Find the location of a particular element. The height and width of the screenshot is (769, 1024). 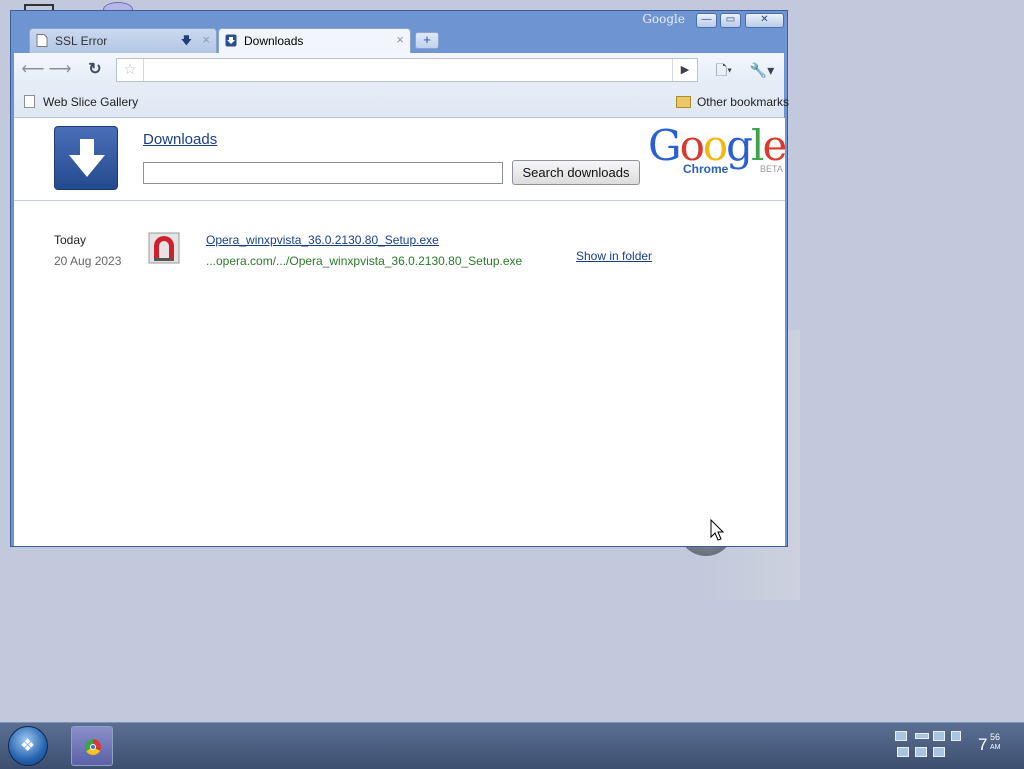

windows-logo-icon: ❖ is located at coordinates (28, 745).